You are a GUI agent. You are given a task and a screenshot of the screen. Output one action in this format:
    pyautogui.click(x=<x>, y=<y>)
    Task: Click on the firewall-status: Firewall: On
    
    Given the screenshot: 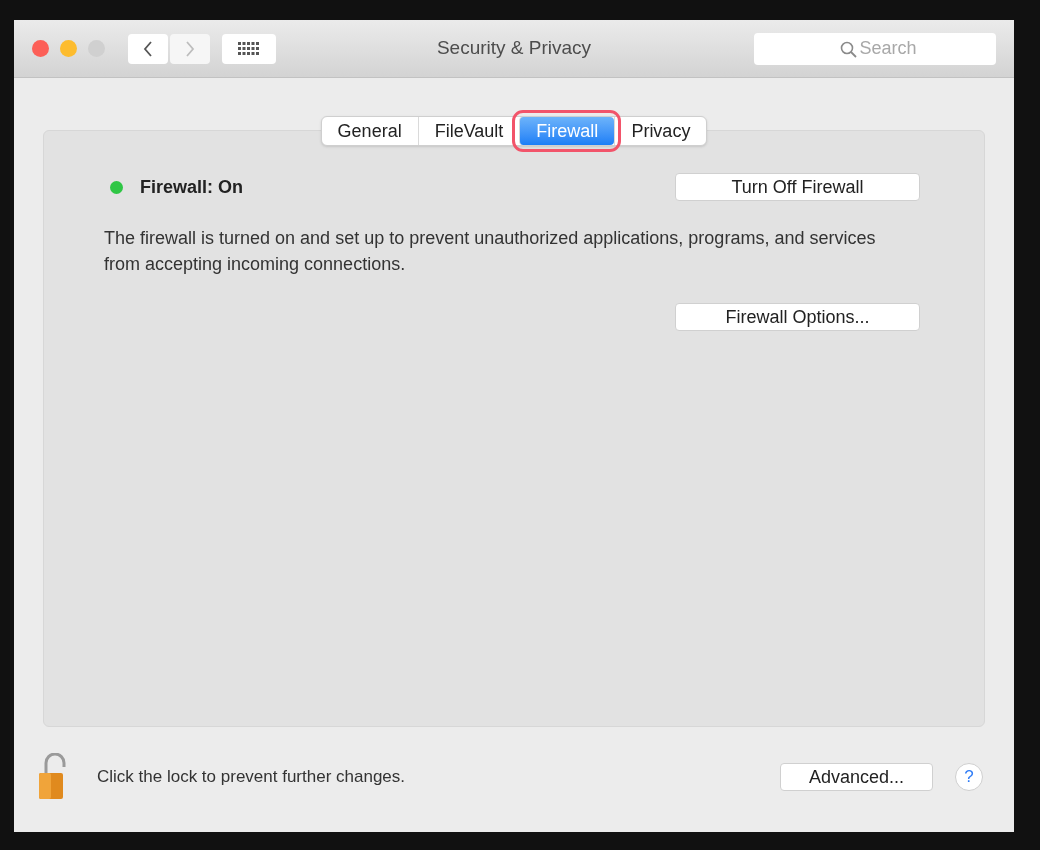 What is the action you would take?
    pyautogui.click(x=192, y=187)
    